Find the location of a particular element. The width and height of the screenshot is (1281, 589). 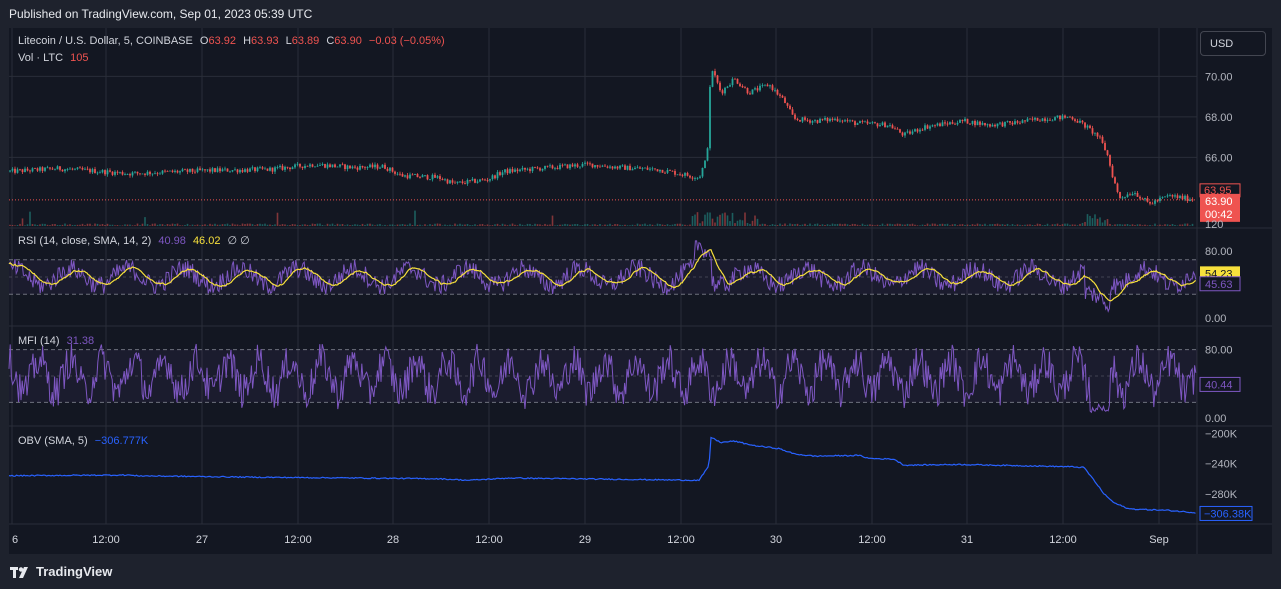

mfi-value: 31.38 is located at coordinates (80, 341).